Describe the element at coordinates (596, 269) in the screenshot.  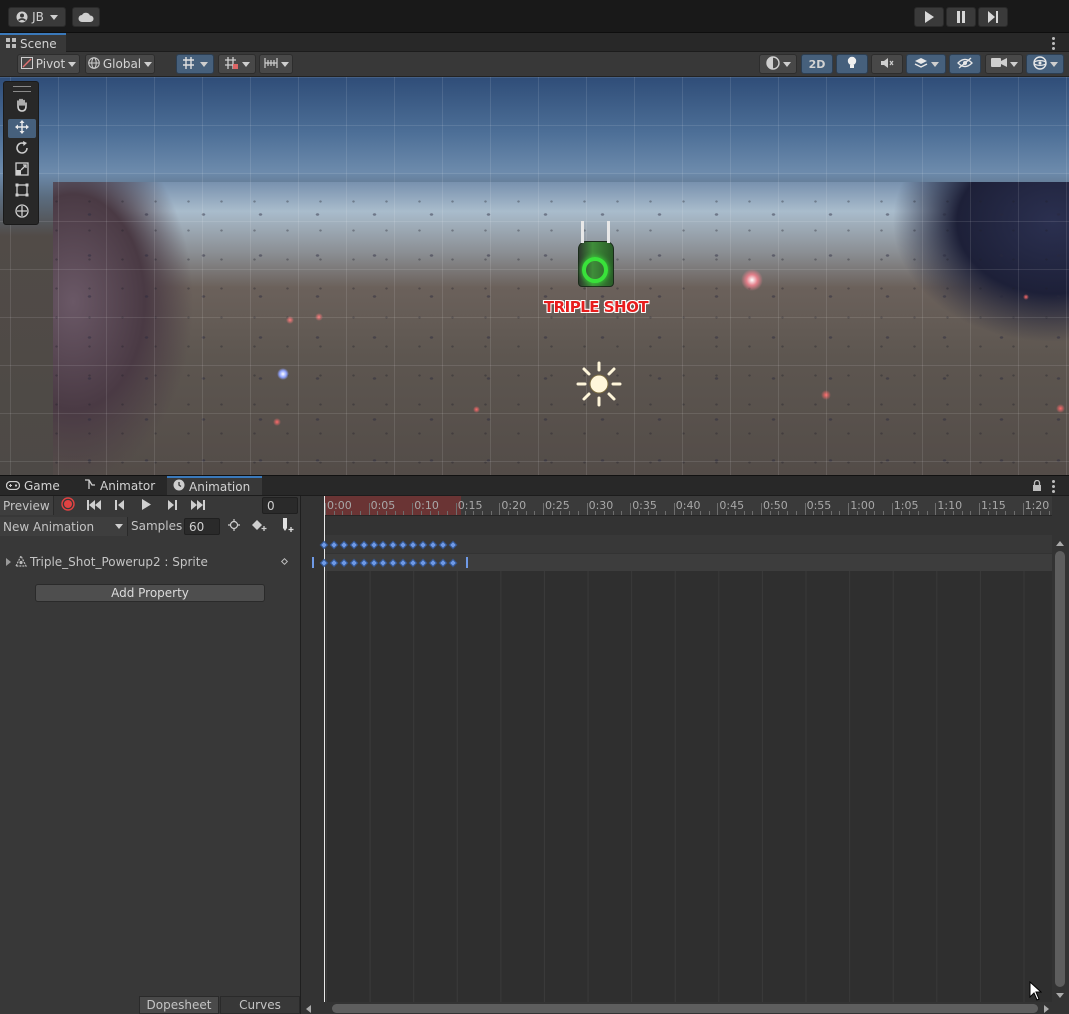
I see `triple-shot-powerup-sprite: TRIPLE SHOT` at that location.